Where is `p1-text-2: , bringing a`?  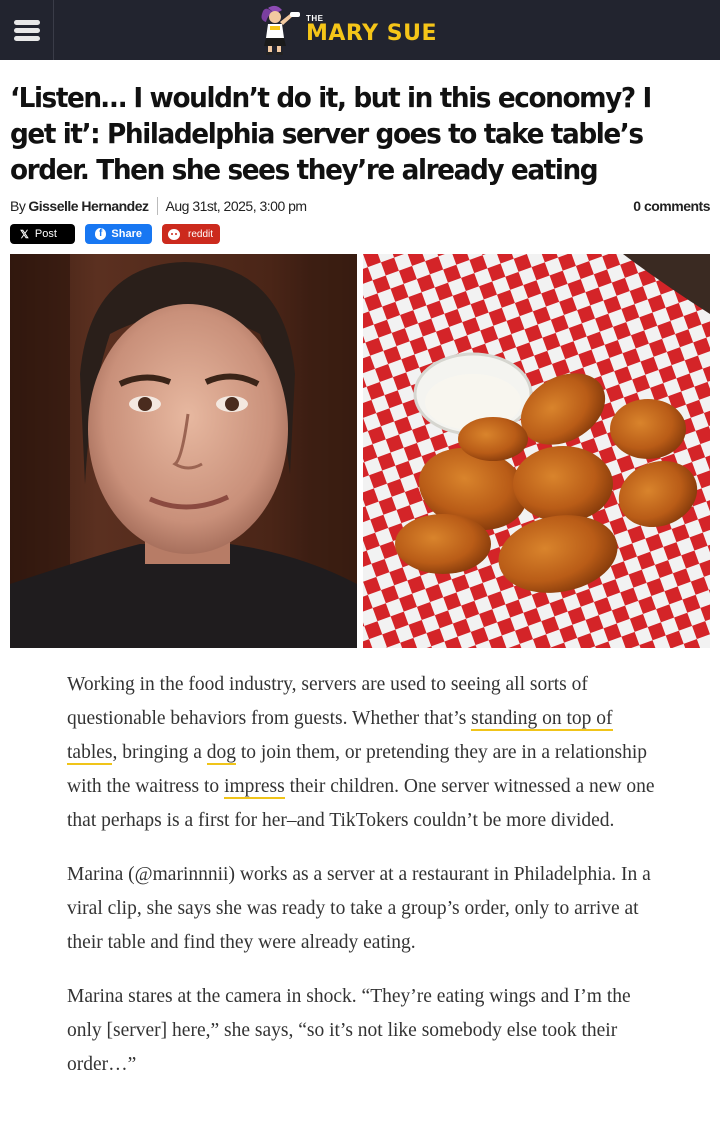 p1-text-2: , bringing a is located at coordinates (159, 752).